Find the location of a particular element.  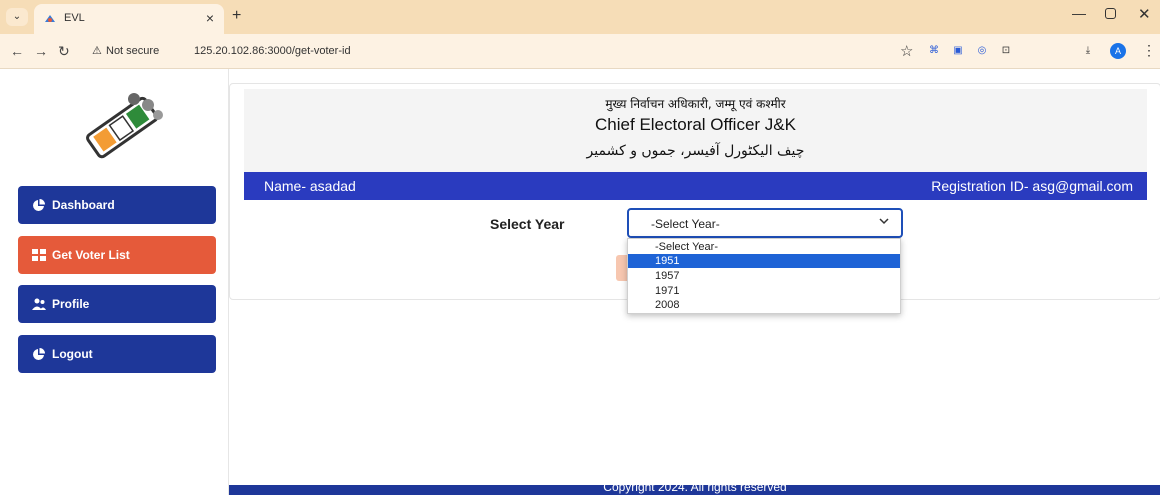

back-icon: ← is located at coordinates (17, 51).